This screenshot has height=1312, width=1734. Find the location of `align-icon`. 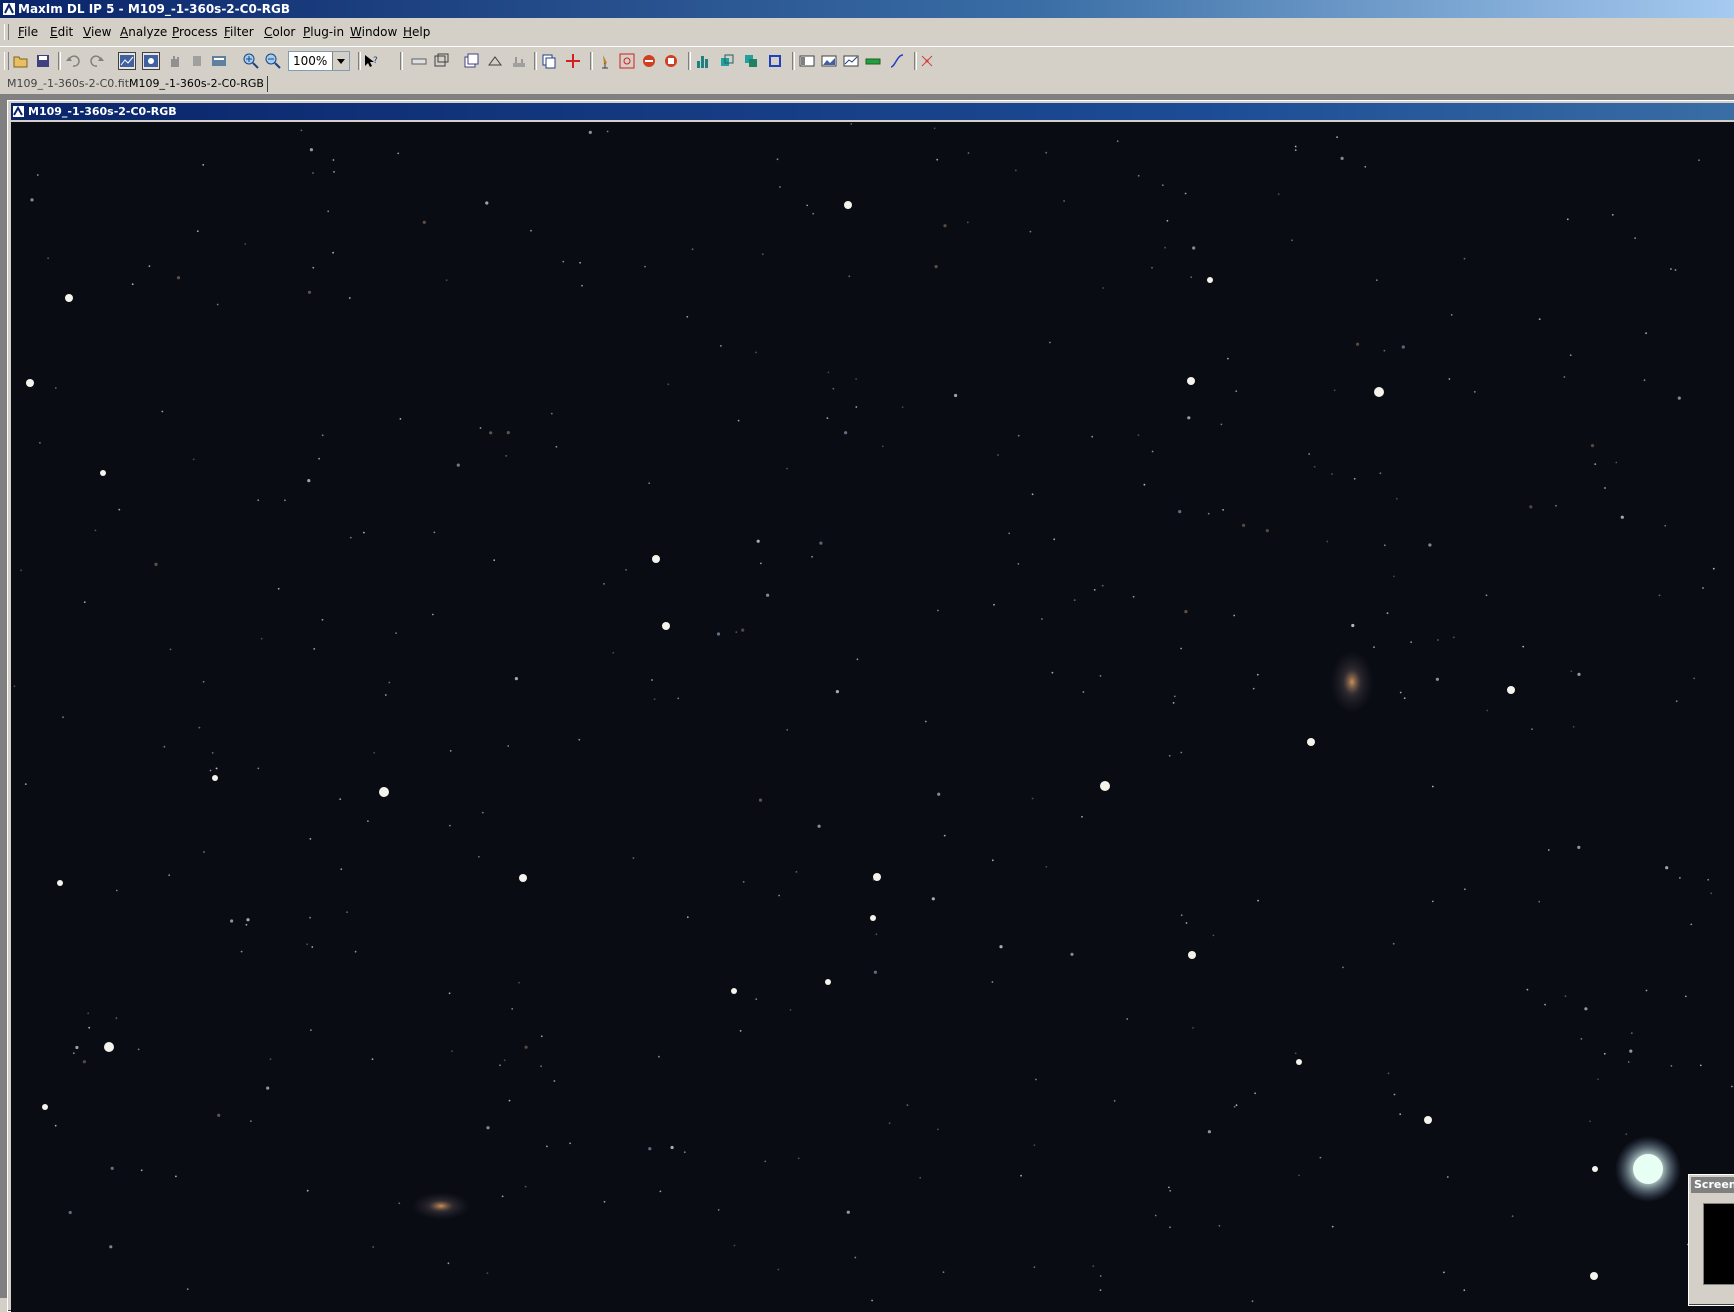

align-icon is located at coordinates (495, 61).